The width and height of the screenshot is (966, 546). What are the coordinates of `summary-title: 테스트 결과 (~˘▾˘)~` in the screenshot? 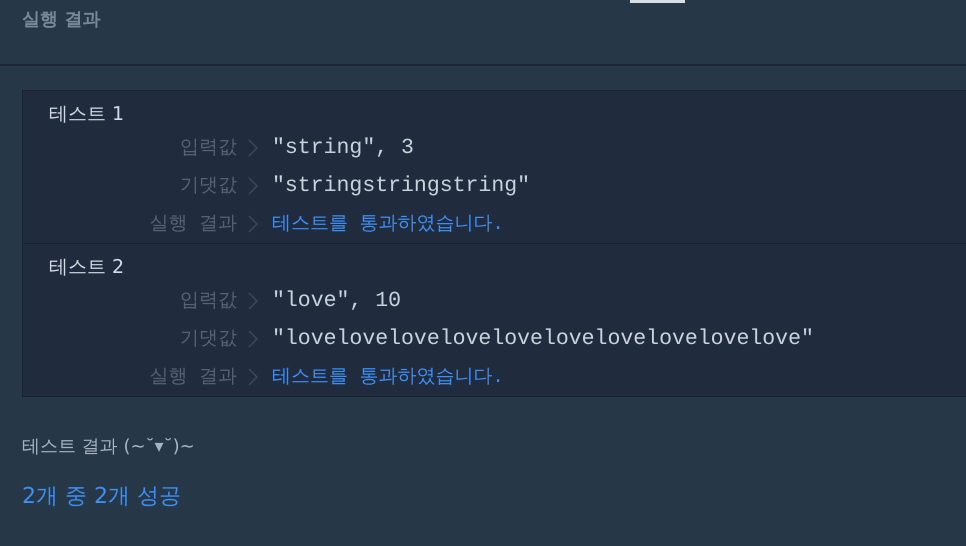 It's located at (109, 447).